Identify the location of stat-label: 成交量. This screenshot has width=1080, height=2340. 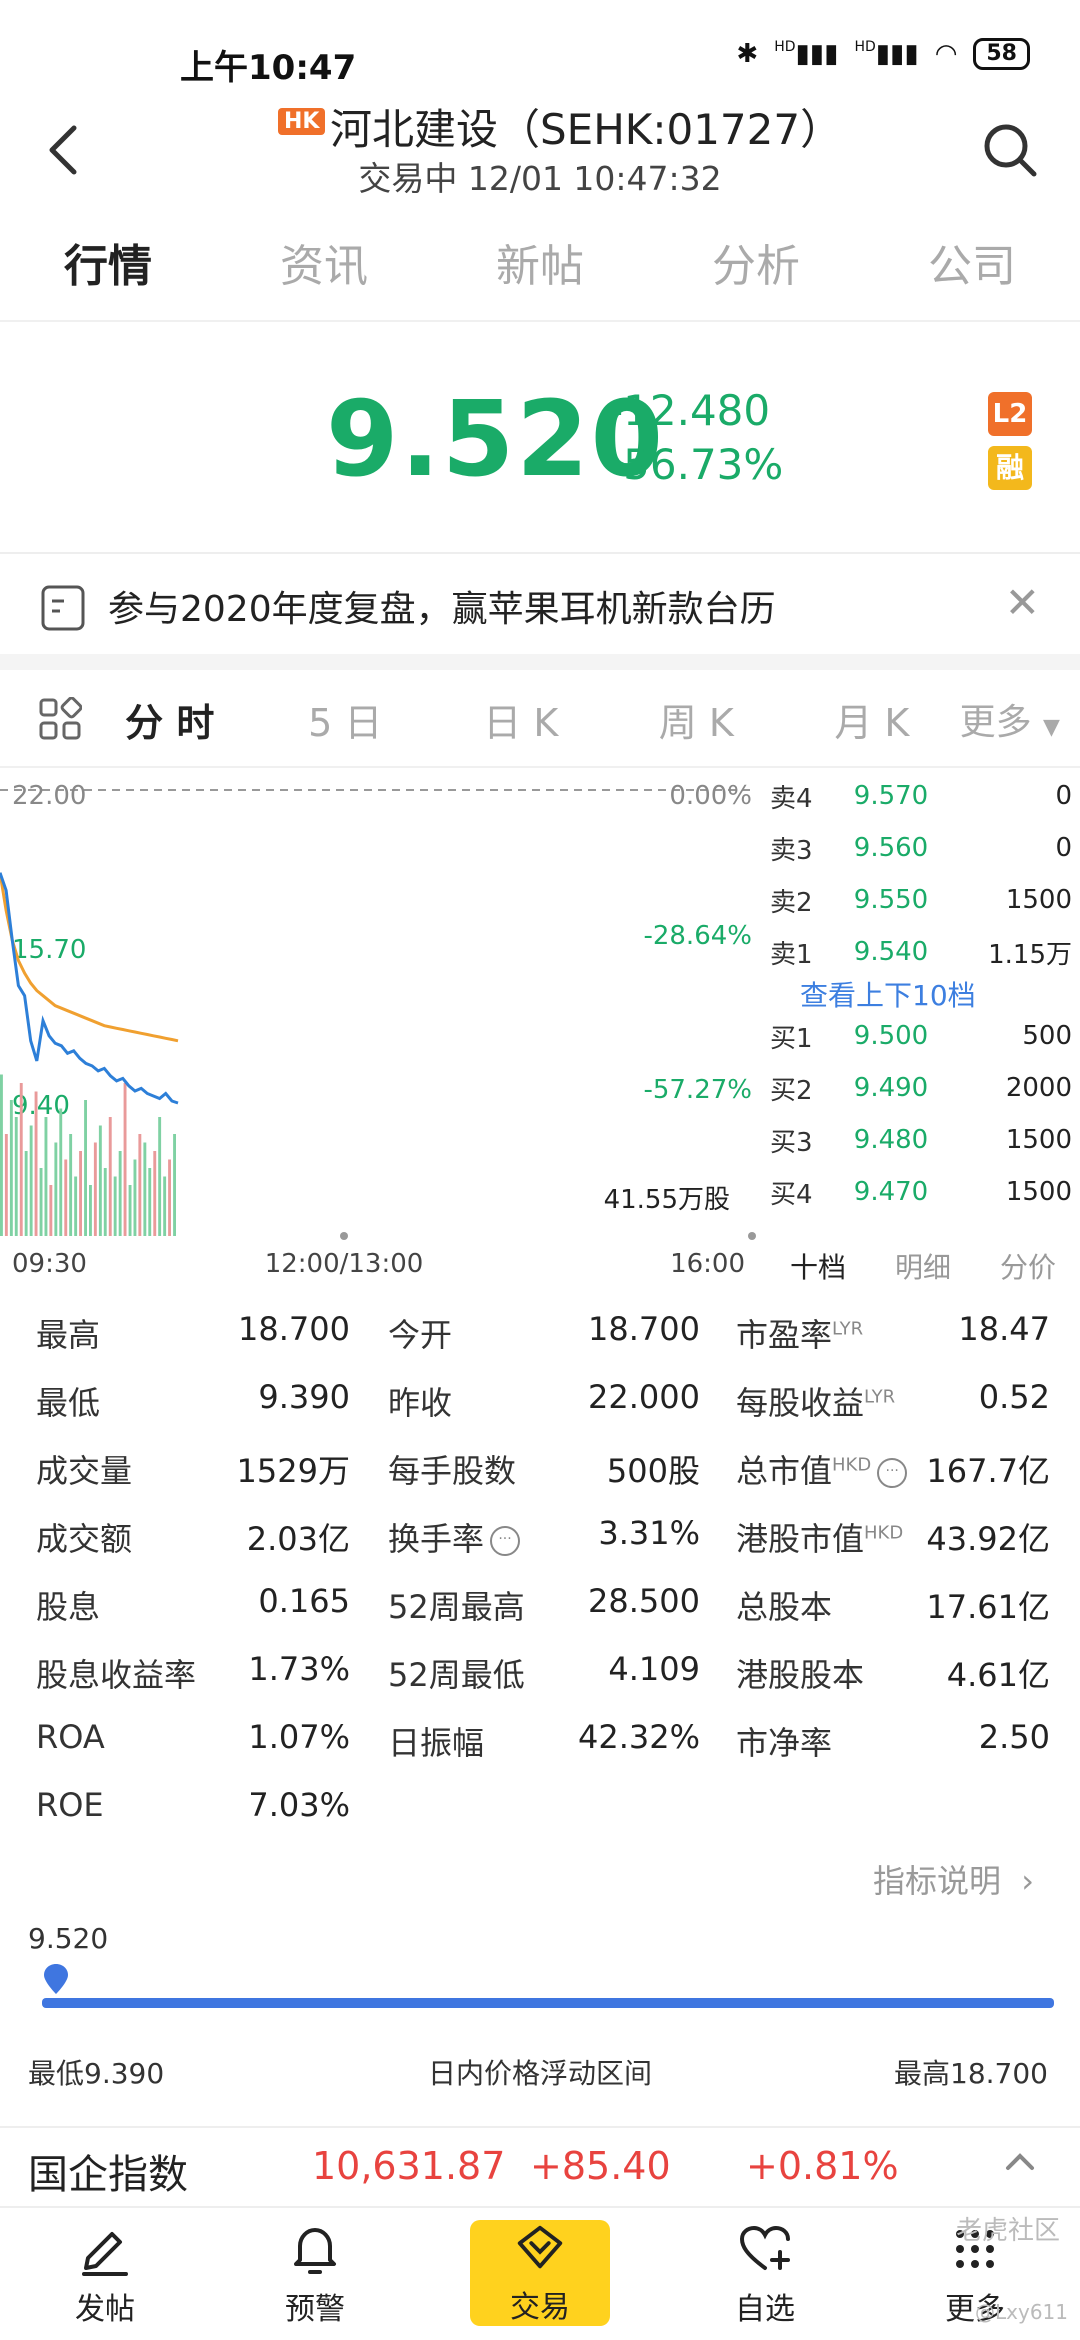
(84, 1469).